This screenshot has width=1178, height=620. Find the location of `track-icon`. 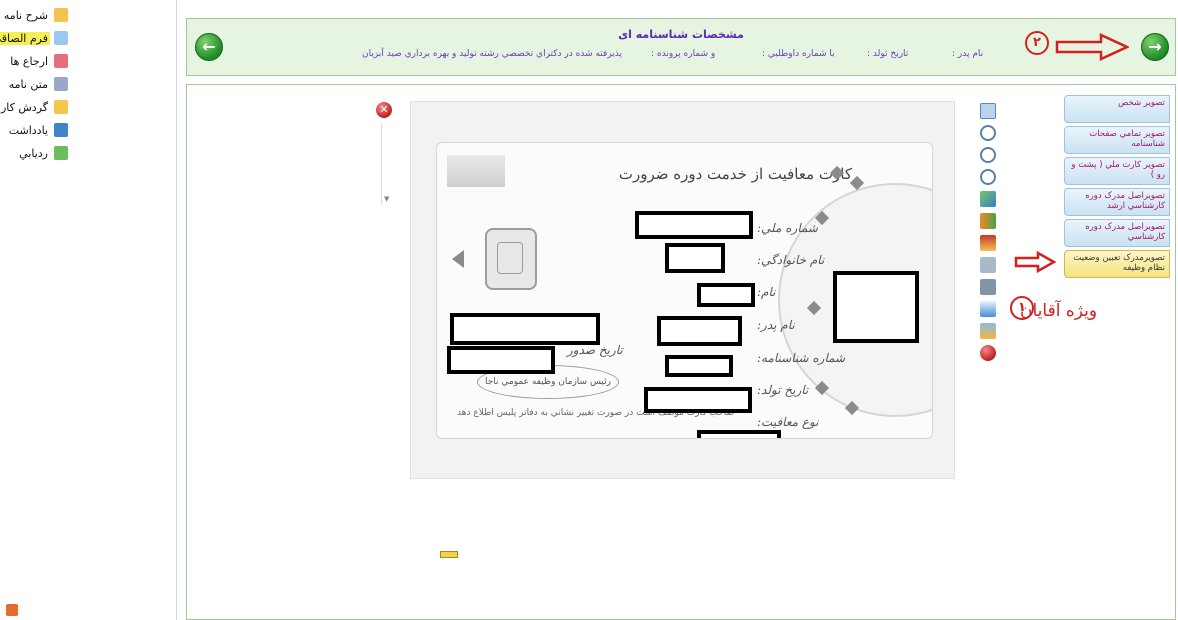

track-icon is located at coordinates (61, 153).